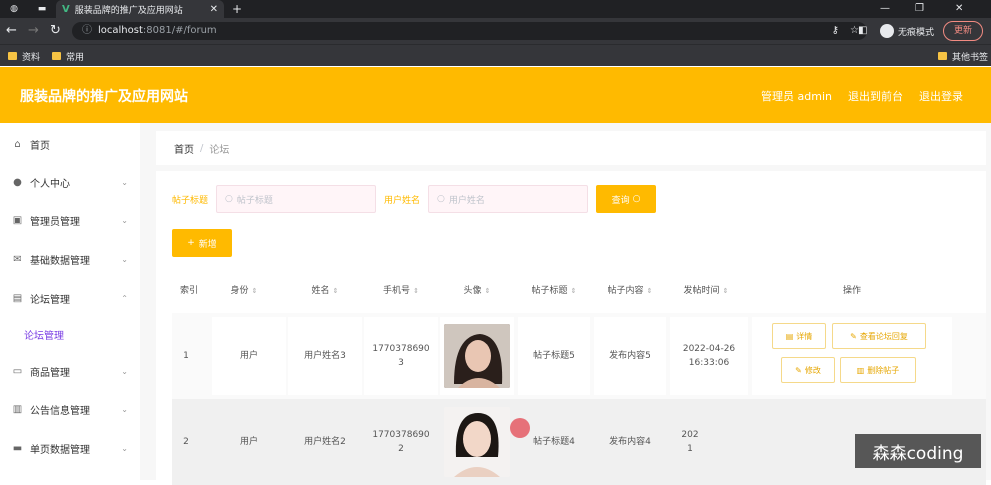 Image resolution: width=991 pixels, height=485 pixels. Describe the element at coordinates (907, 31) in the screenshot. I see `profile-indicator: 无痕模式` at that location.